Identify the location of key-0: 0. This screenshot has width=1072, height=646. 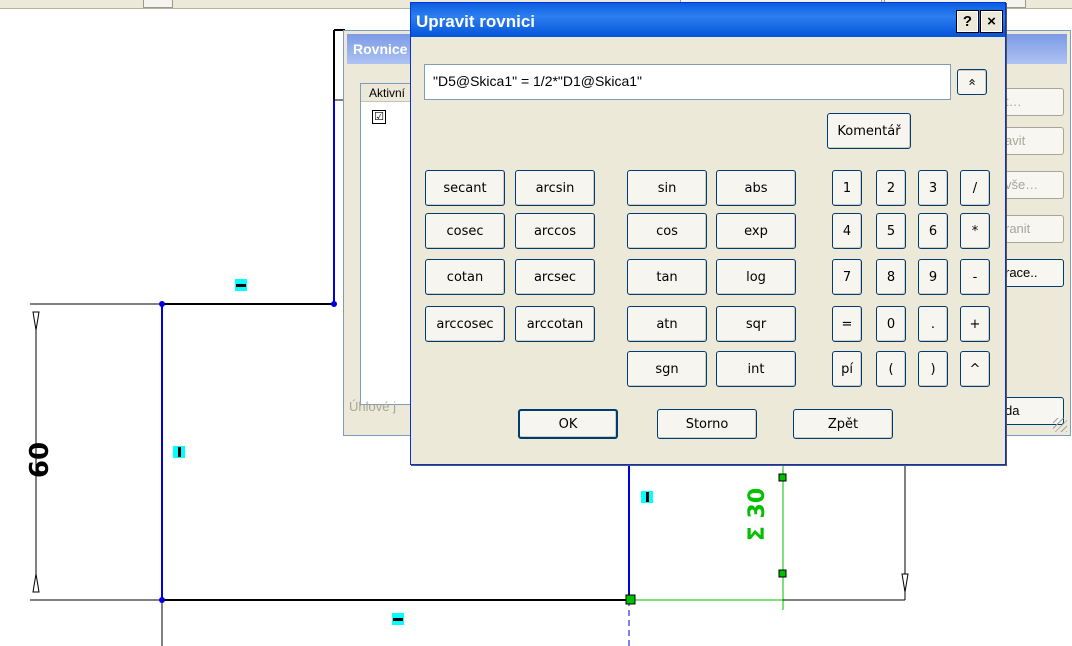
(891, 324).